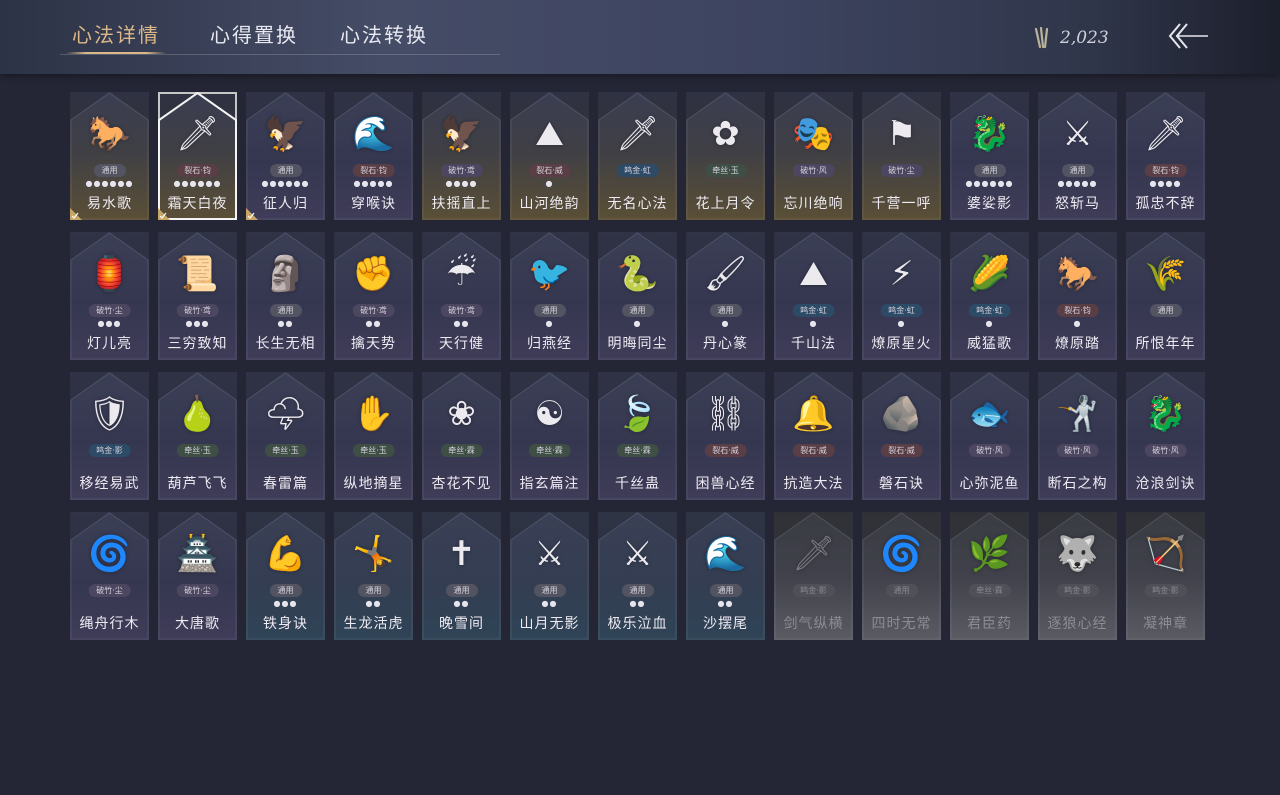 This screenshot has height=795, width=1280. Describe the element at coordinates (989, 296) in the screenshot. I see `skill-card: 🌽 鸣金·虹 ● 威猛歌` at that location.